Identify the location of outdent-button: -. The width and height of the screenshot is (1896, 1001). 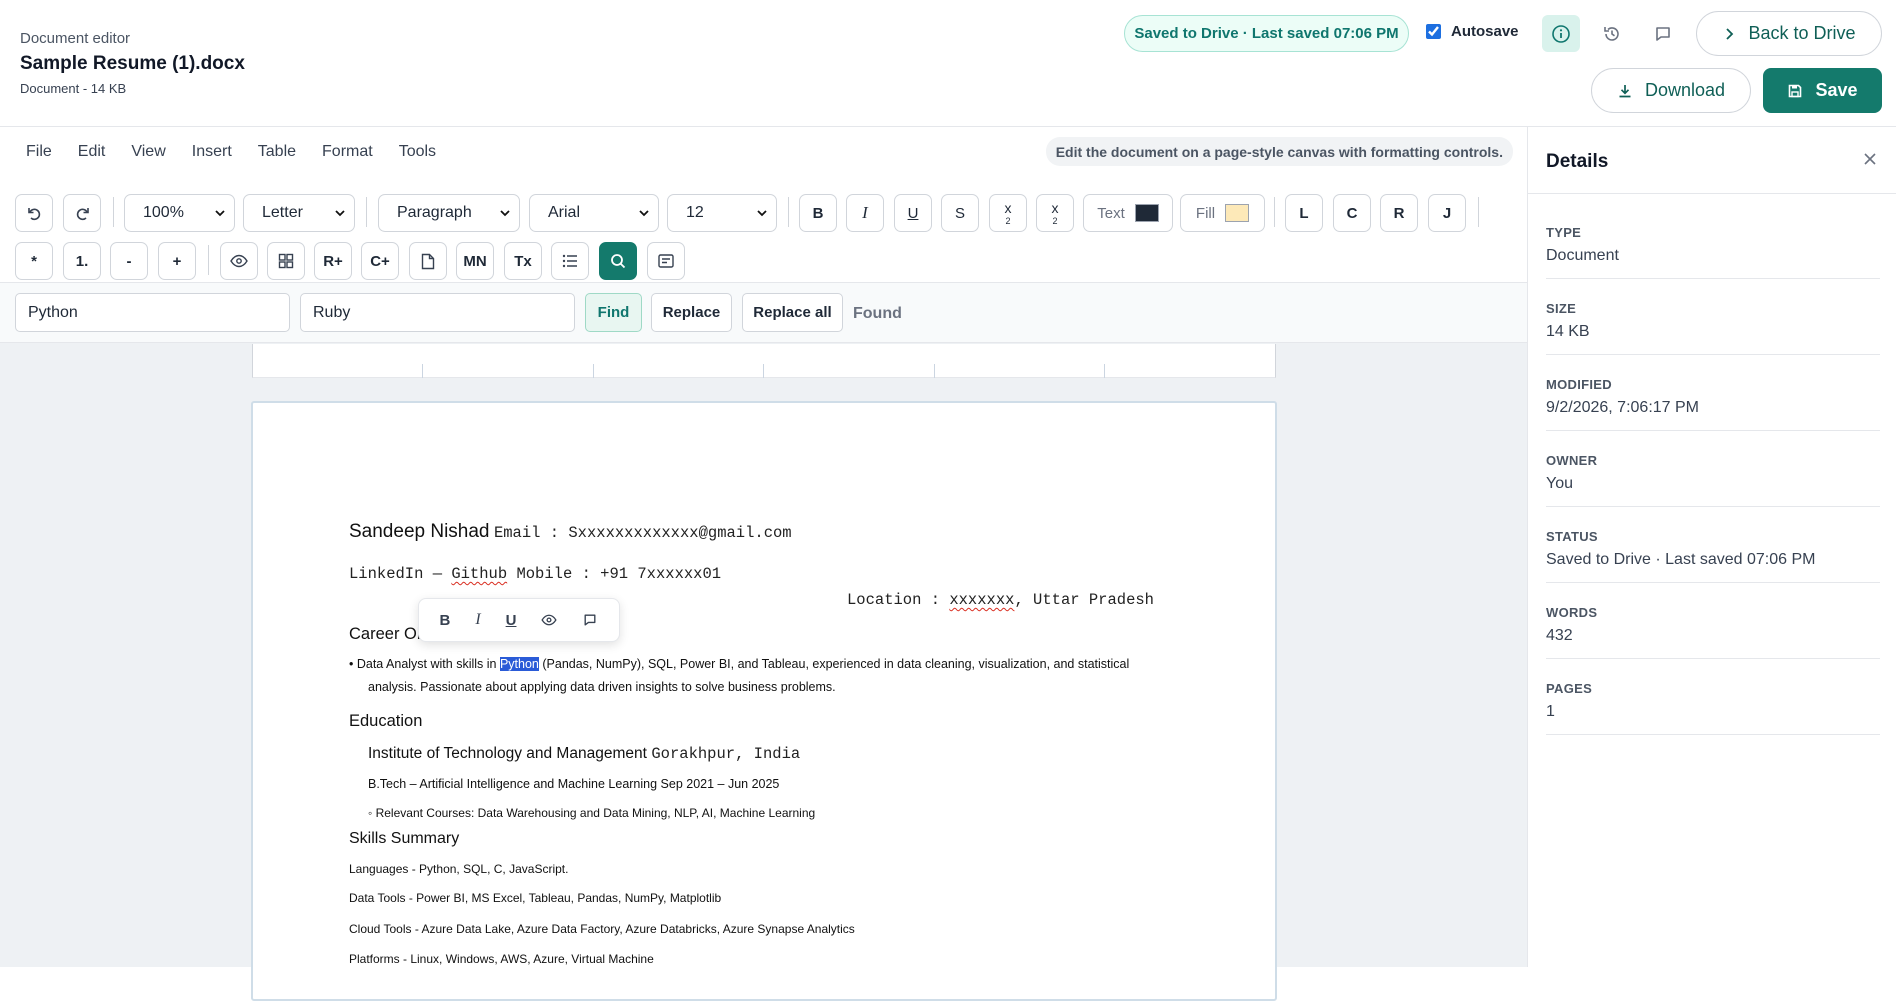
(129, 261).